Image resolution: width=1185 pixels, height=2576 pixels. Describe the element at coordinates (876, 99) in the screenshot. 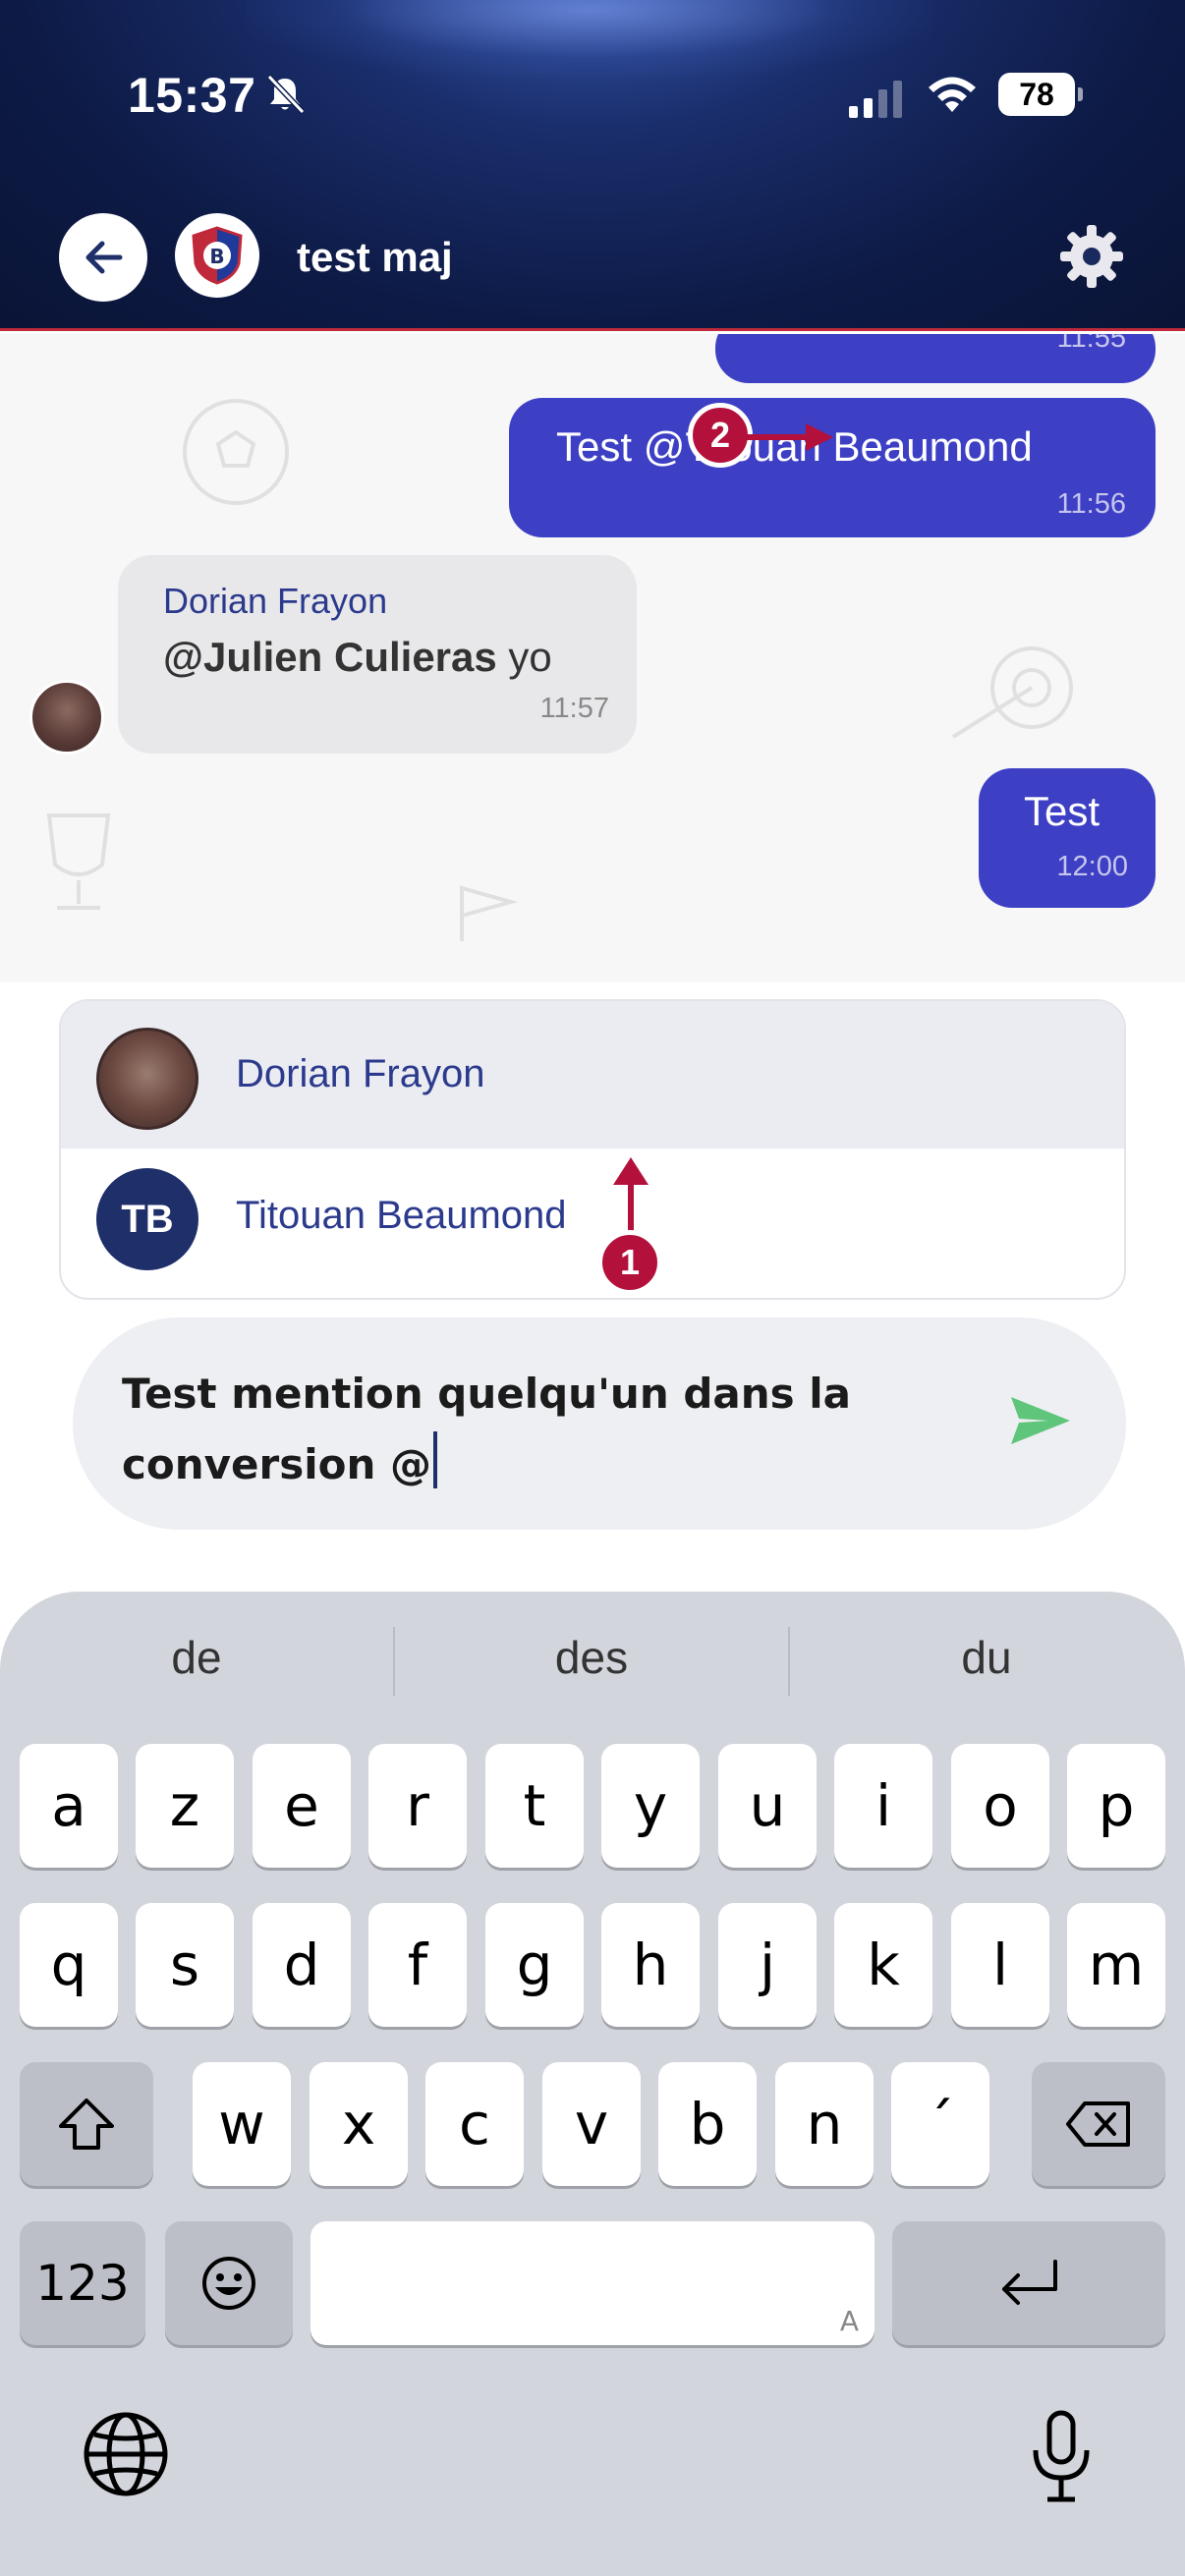

I see `signal-icon` at that location.